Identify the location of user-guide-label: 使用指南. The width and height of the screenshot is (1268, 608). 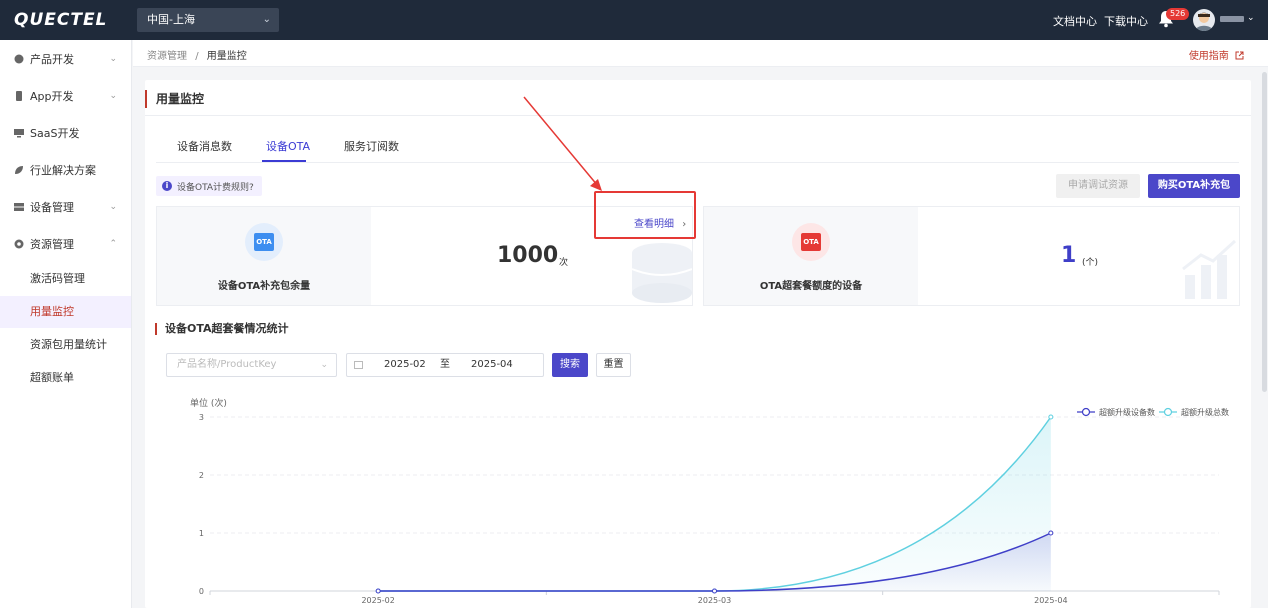
(1208, 56).